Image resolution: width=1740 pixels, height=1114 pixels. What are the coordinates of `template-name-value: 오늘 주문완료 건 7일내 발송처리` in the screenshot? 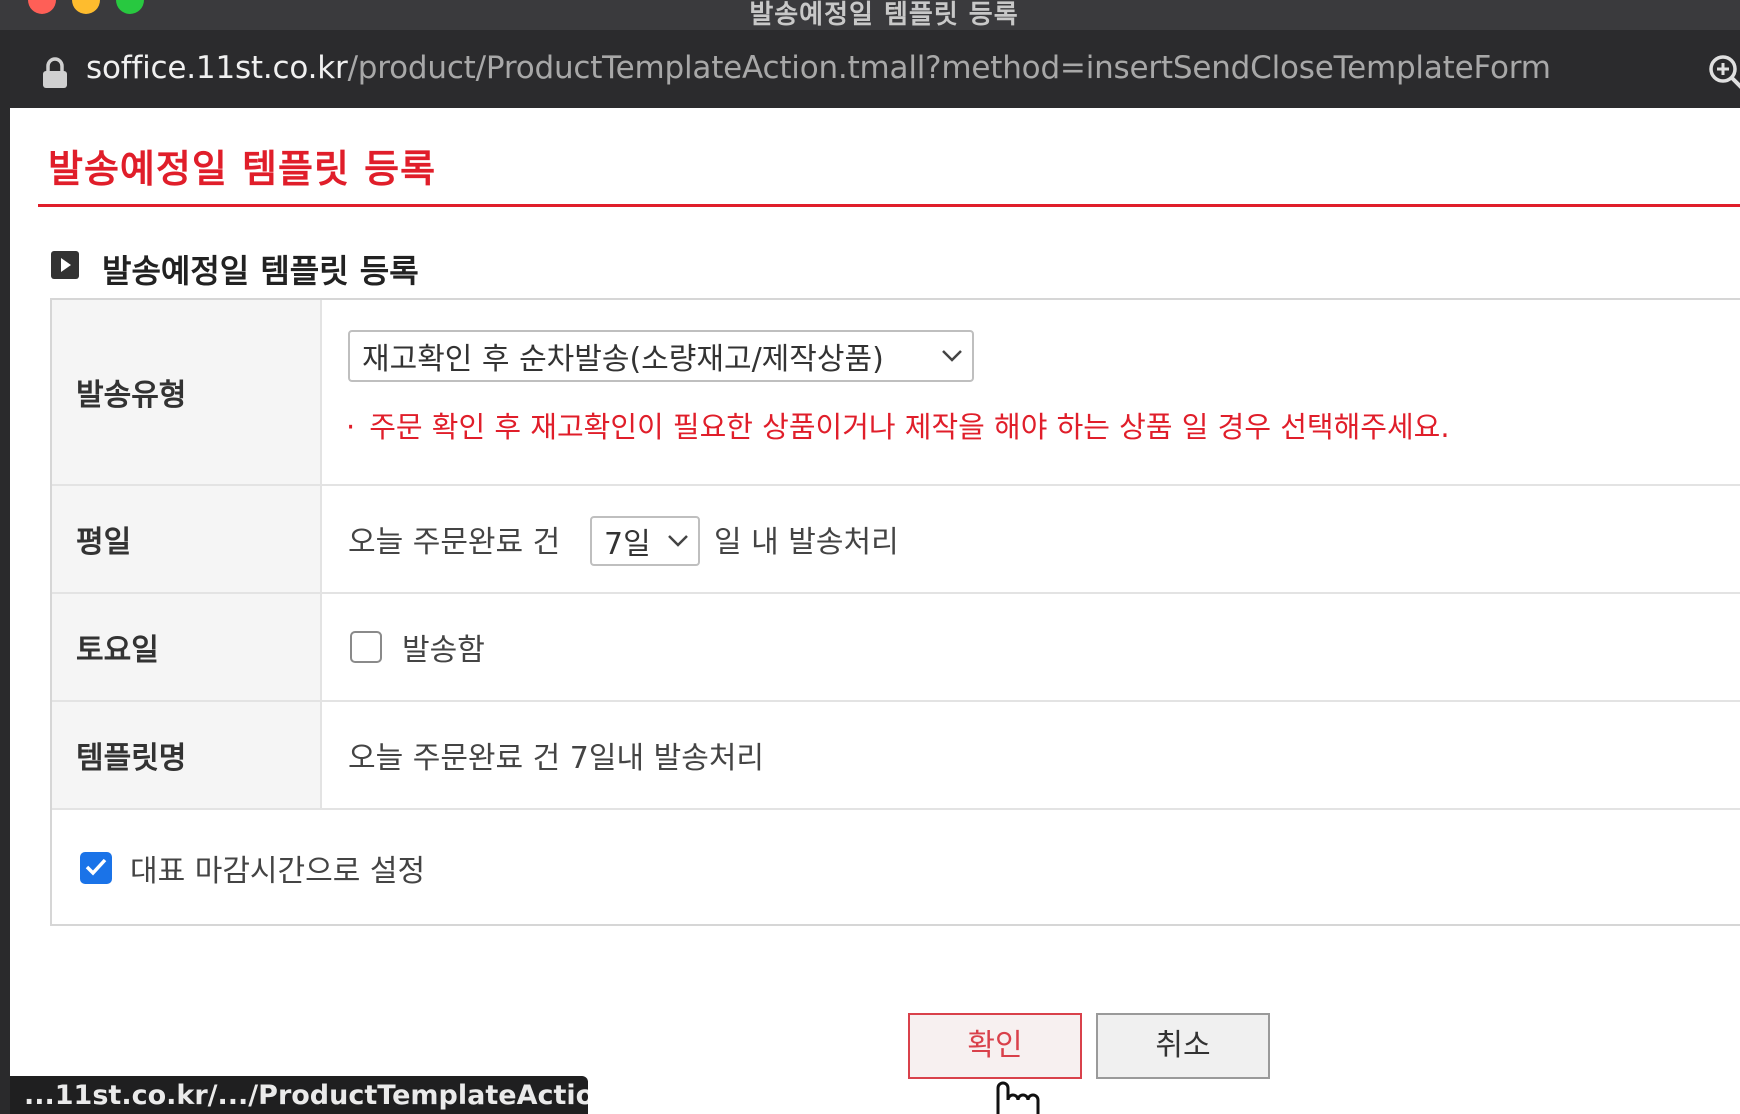 It's located at (556, 758).